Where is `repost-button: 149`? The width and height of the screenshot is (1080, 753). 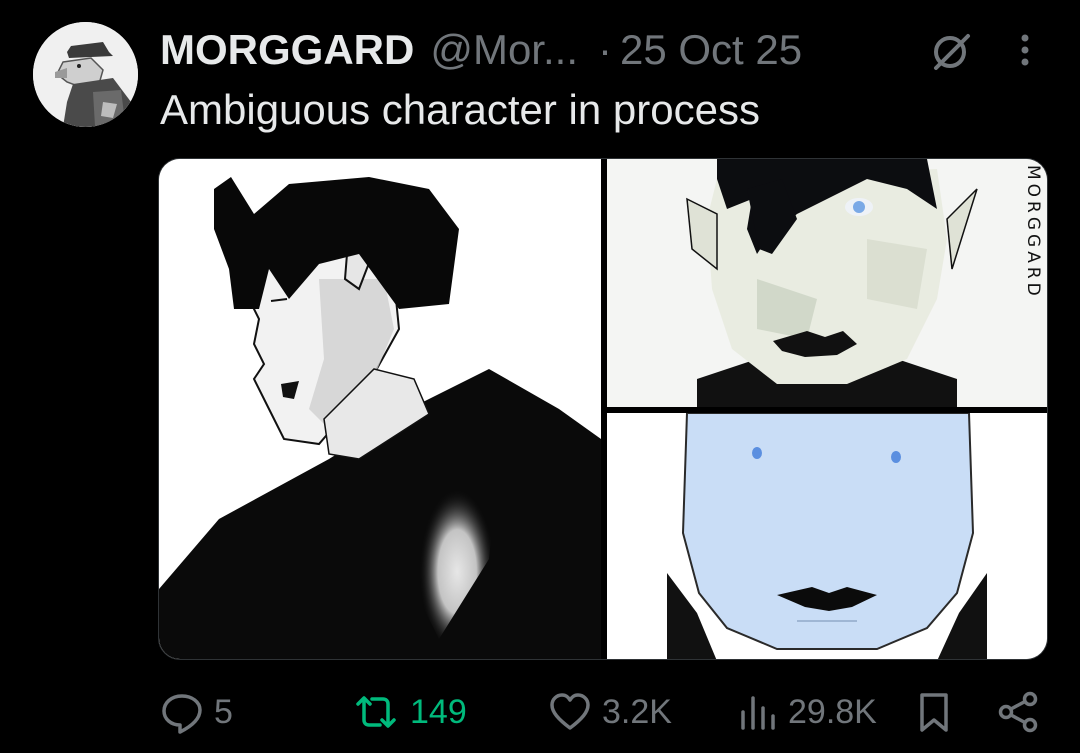
repost-button: 149 is located at coordinates (409, 712).